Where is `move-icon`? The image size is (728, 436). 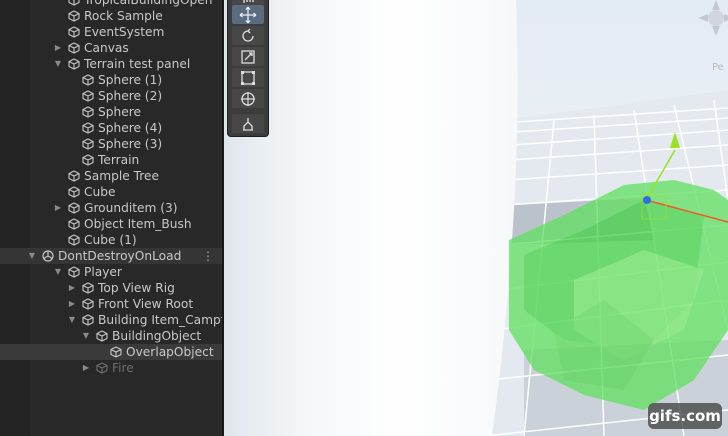
move-icon is located at coordinates (248, 15).